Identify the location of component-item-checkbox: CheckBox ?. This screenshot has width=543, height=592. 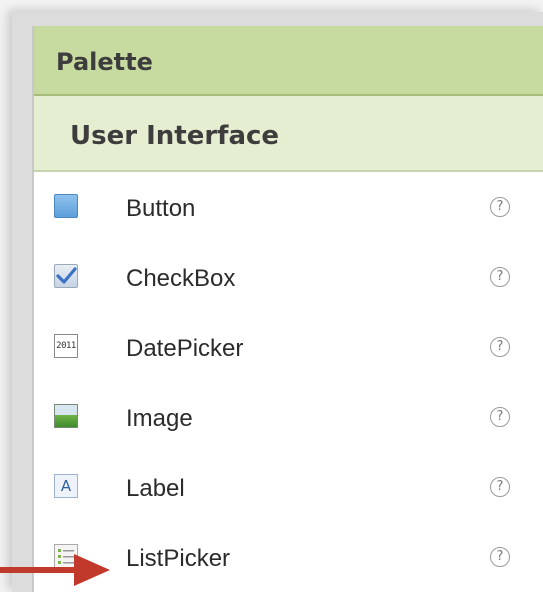
(288, 277).